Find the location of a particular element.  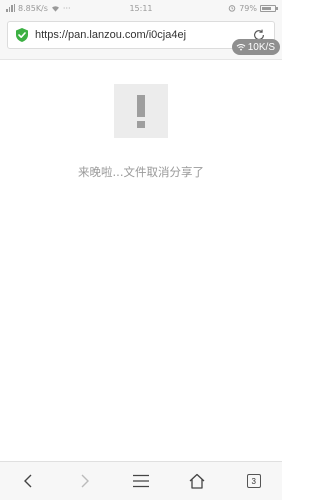

more-notifications-icon: ··· is located at coordinates (66, 8).